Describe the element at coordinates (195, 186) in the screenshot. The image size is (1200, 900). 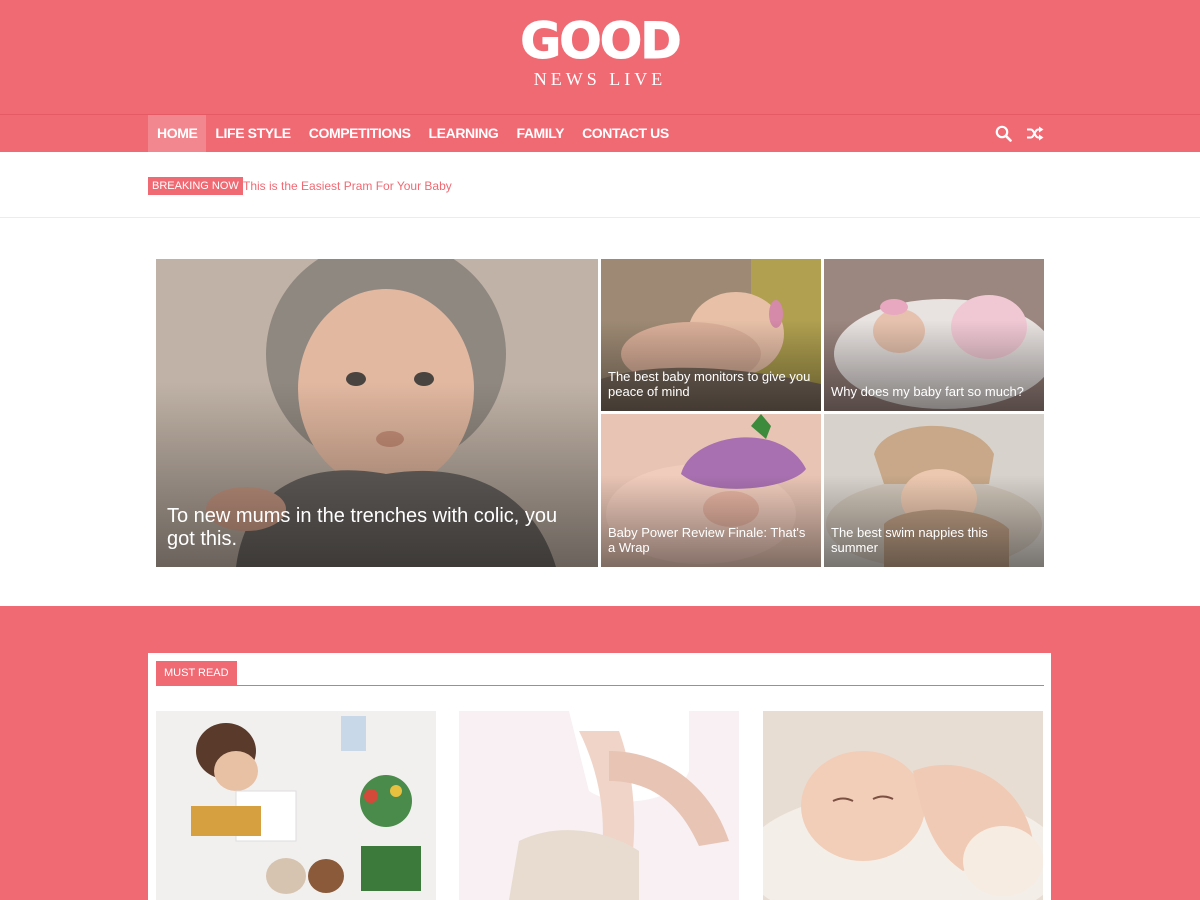
I see `breaking-now-badge: BREAKING NOW` at that location.